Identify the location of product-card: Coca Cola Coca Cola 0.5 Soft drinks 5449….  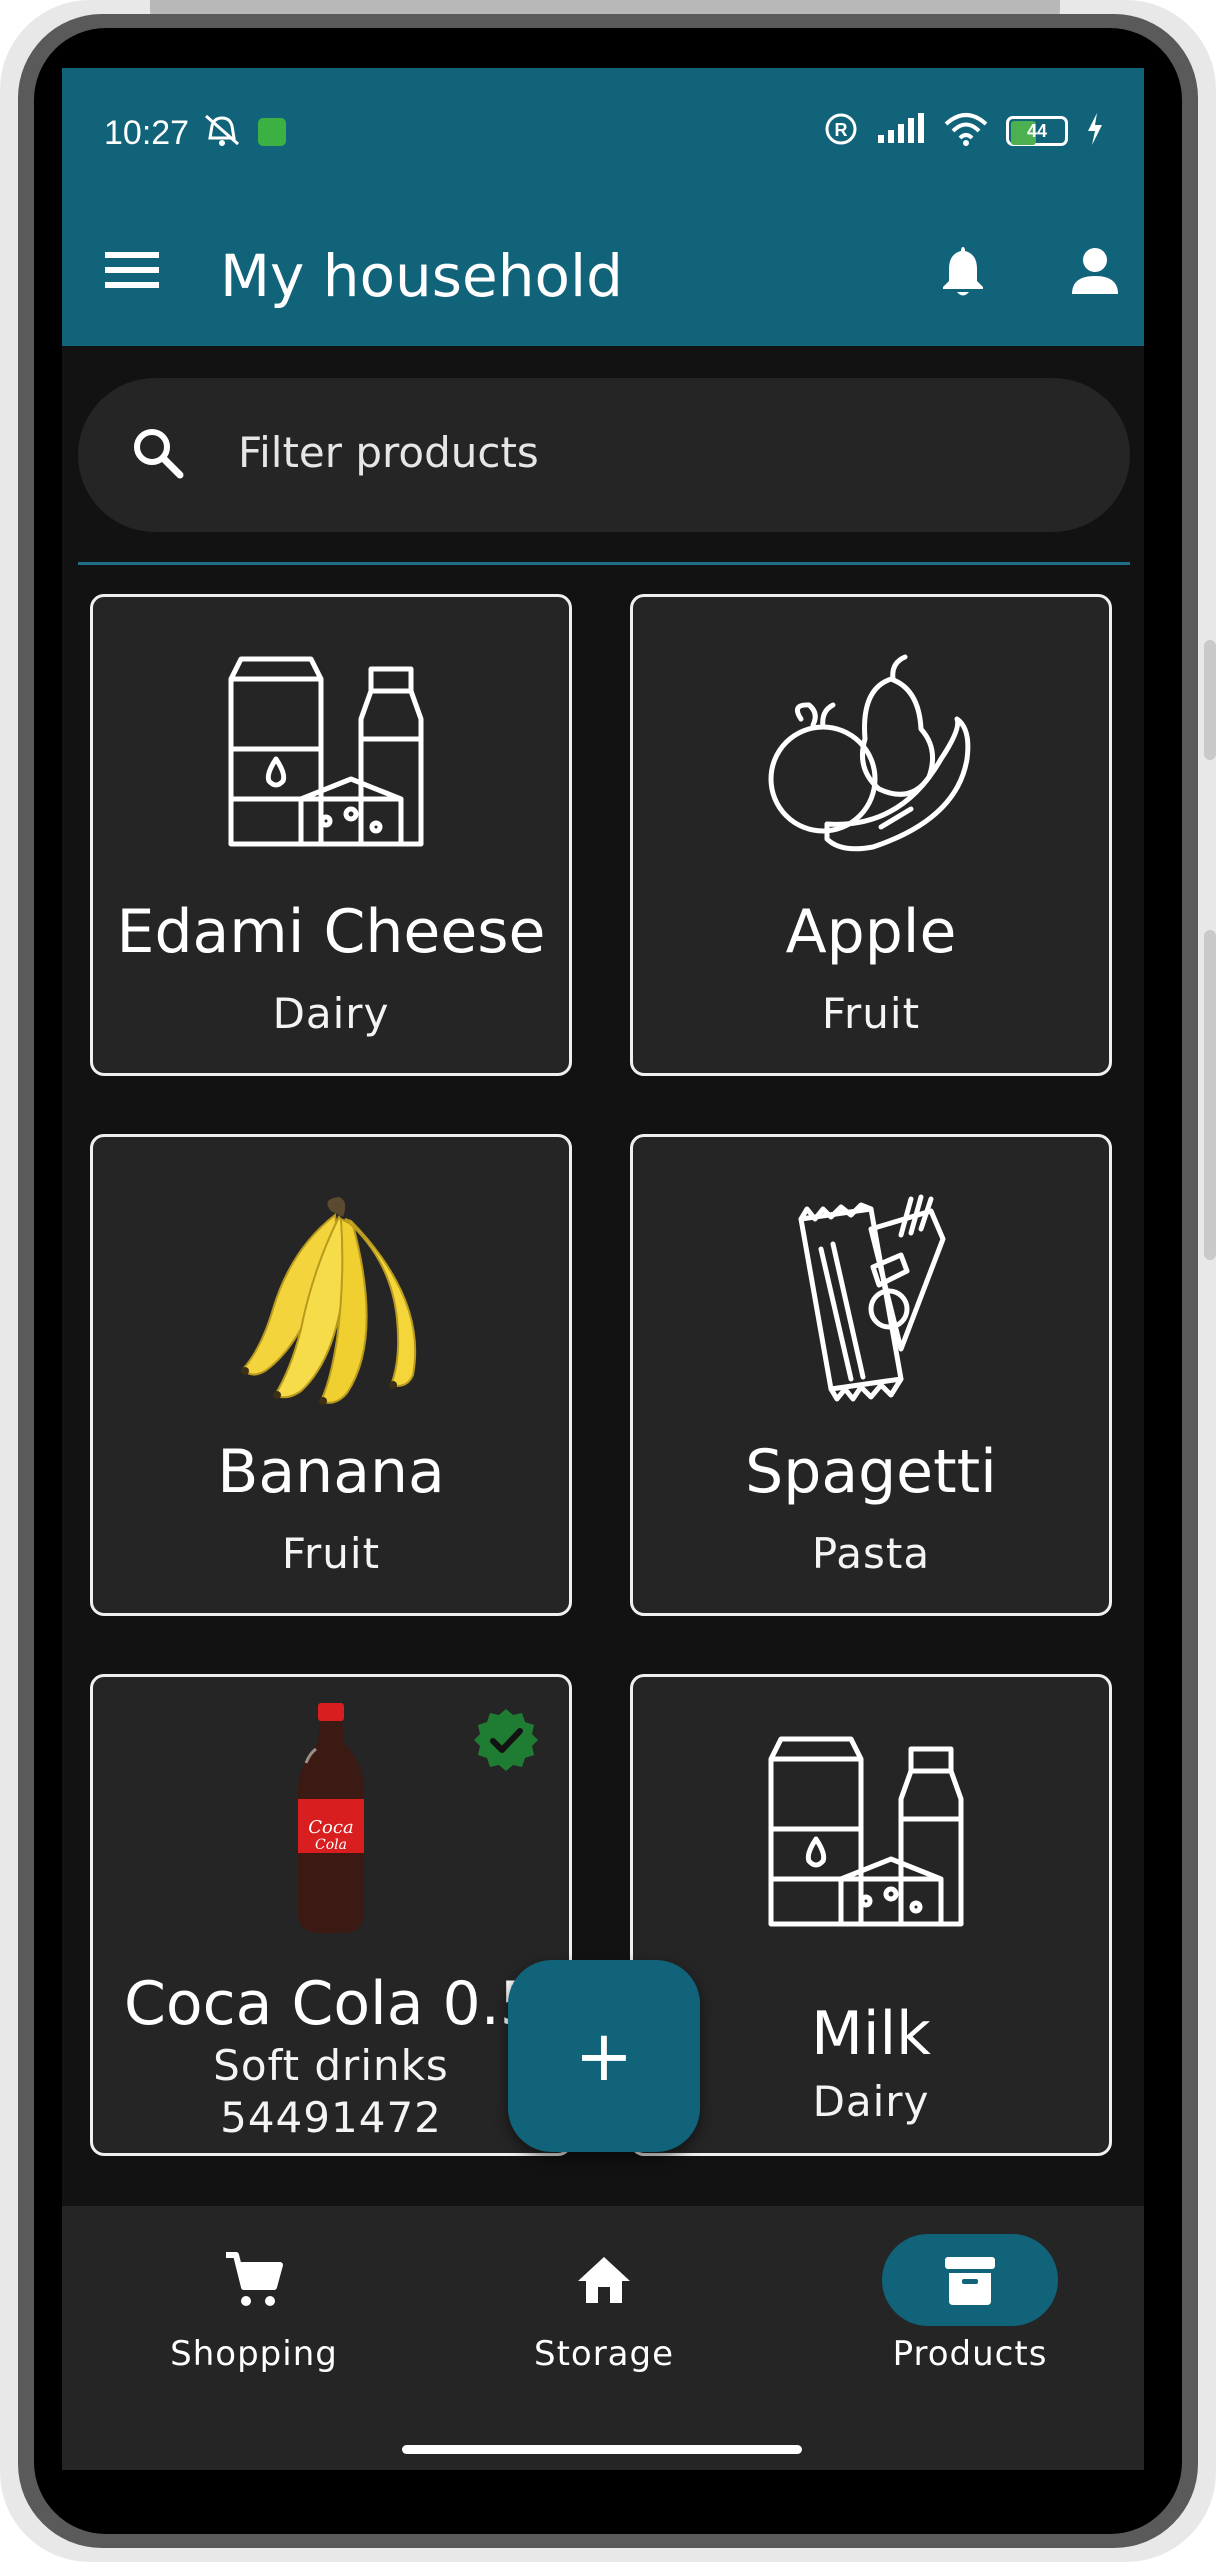
(331, 1915).